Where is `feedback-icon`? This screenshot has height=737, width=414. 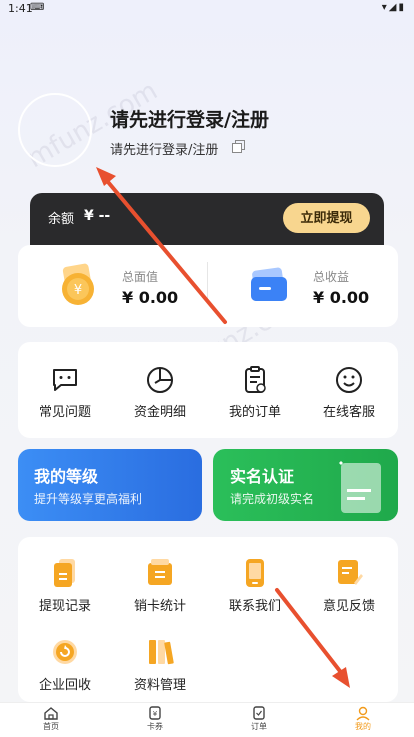
feedback-icon is located at coordinates (350, 572).